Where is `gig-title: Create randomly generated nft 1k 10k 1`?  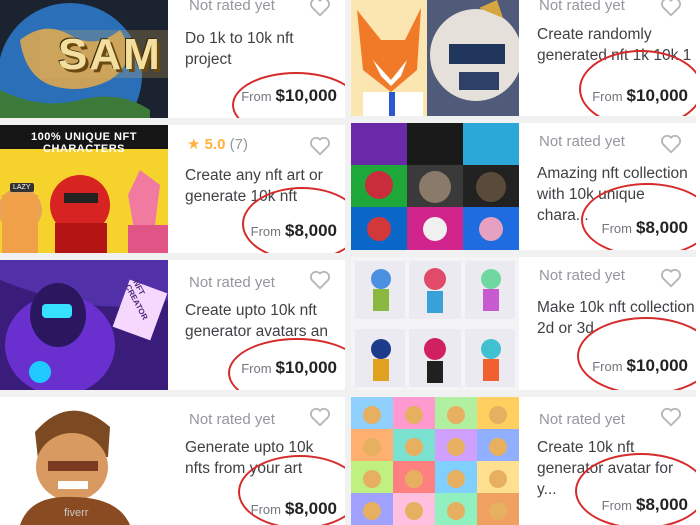 gig-title: Create randomly generated nft 1k 10k 1 is located at coordinates (616, 45).